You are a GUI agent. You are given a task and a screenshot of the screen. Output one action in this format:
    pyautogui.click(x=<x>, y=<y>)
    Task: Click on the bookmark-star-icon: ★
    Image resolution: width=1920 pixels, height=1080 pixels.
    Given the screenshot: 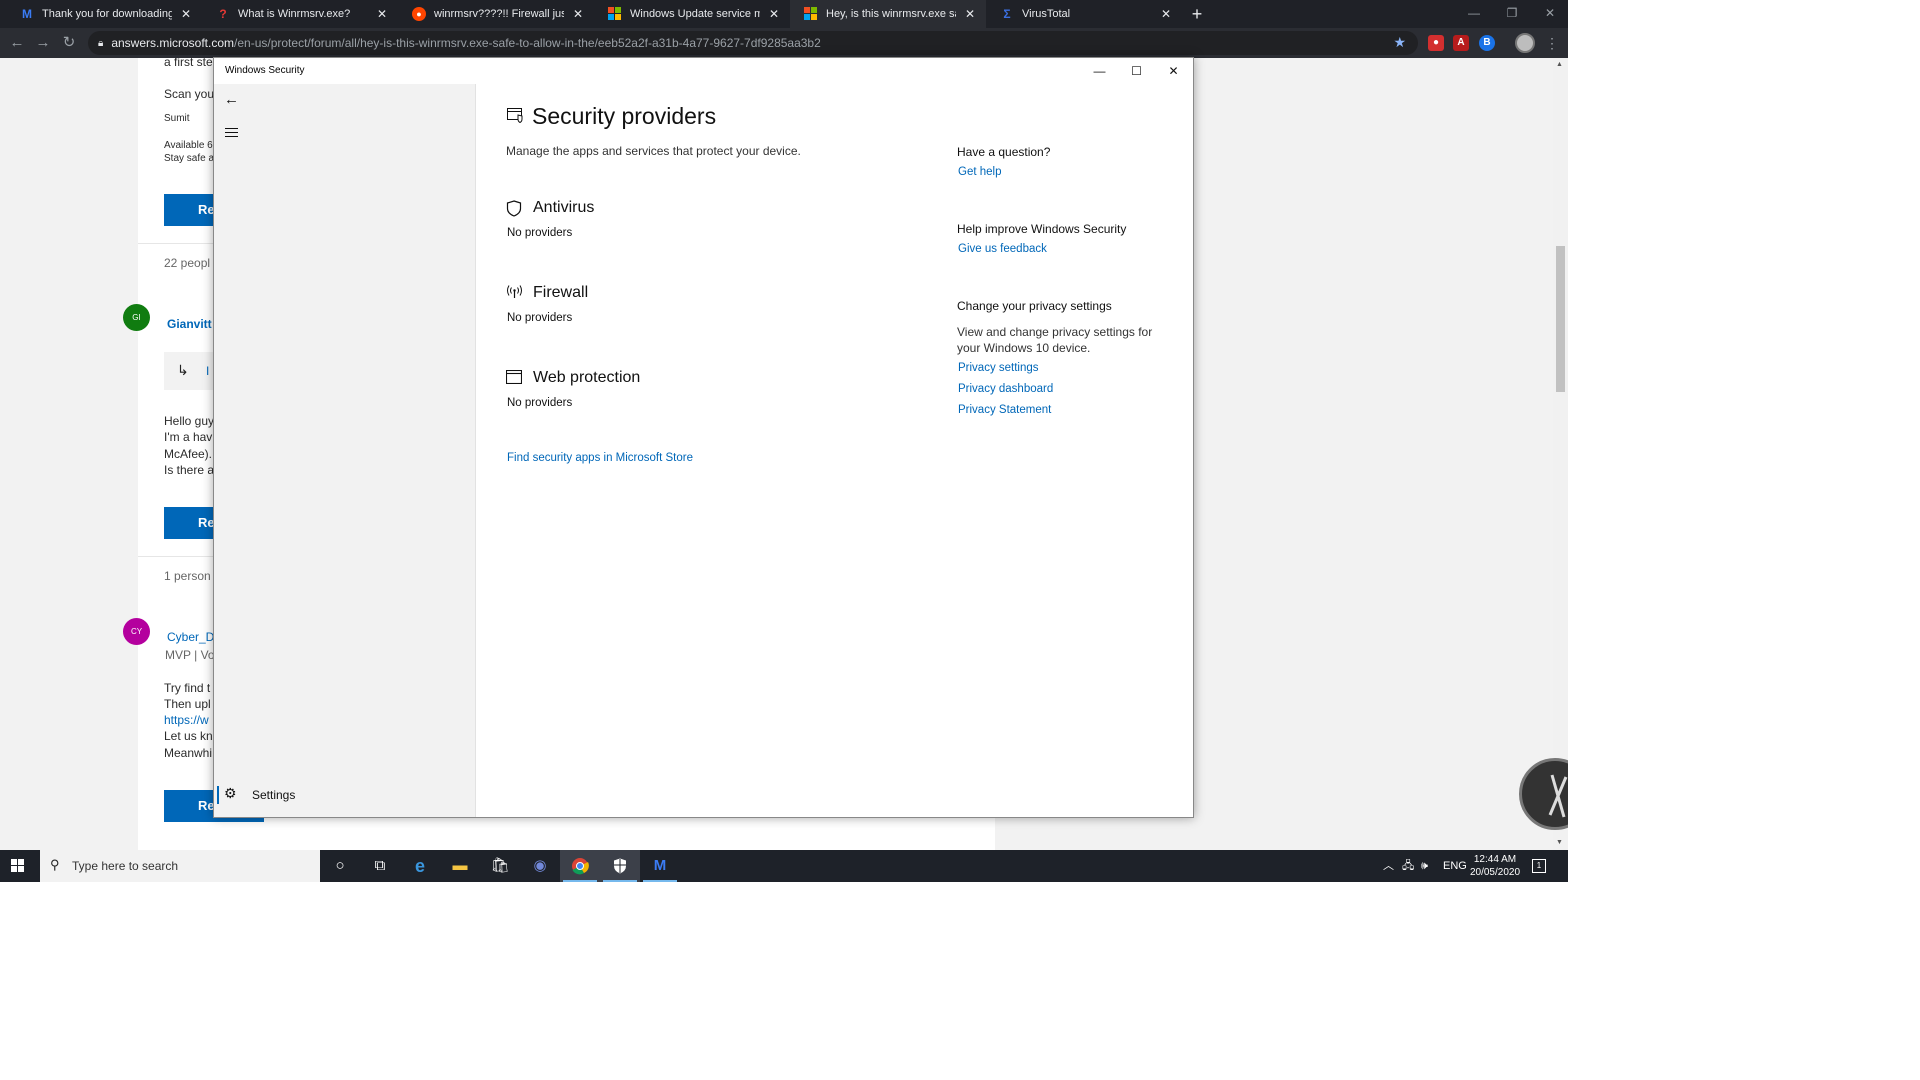 What is the action you would take?
    pyautogui.click(x=1399, y=42)
    